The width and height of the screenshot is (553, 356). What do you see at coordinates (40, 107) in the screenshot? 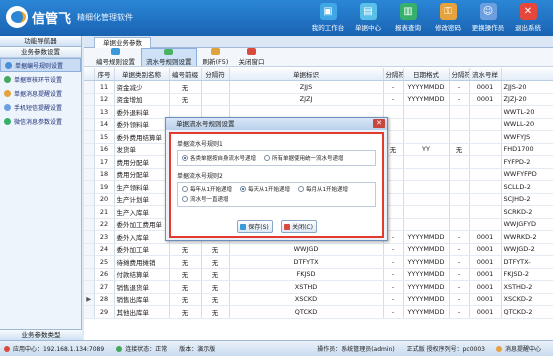
I see `sidebar-item-3: 手机短信提醒设置` at bounding box center [40, 107].